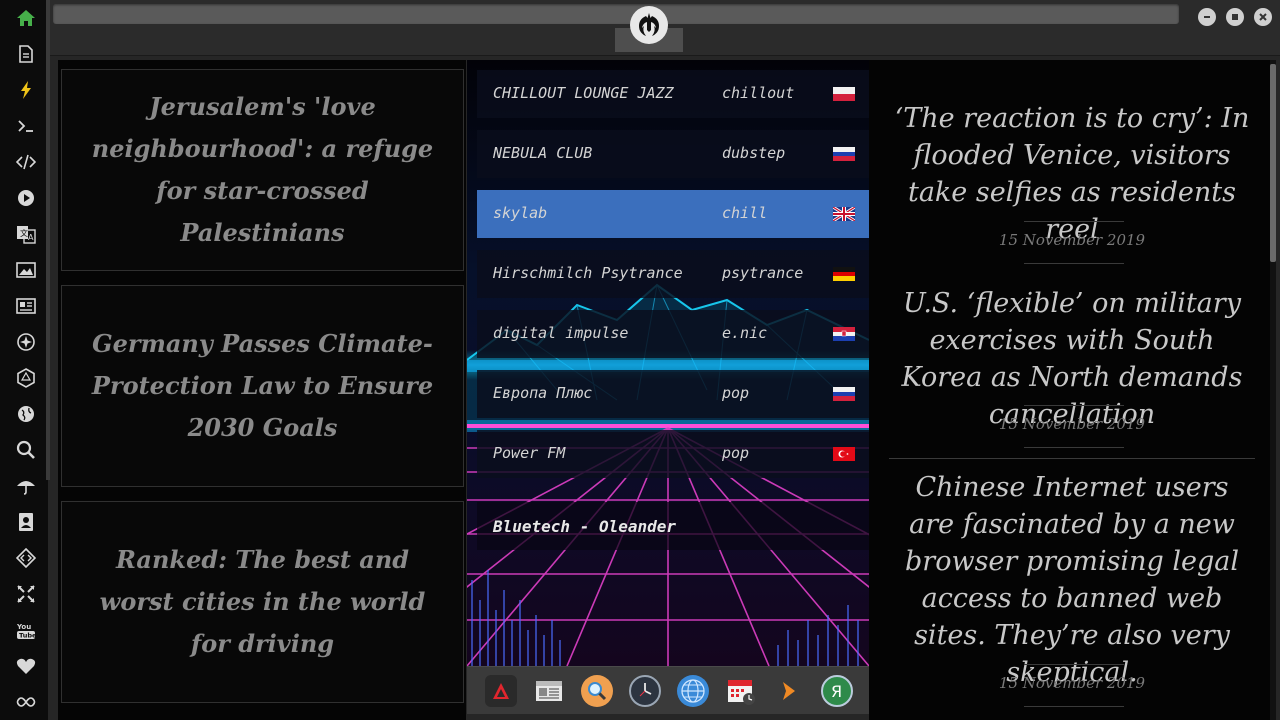  I want to click on code-icon, so click(26, 162).